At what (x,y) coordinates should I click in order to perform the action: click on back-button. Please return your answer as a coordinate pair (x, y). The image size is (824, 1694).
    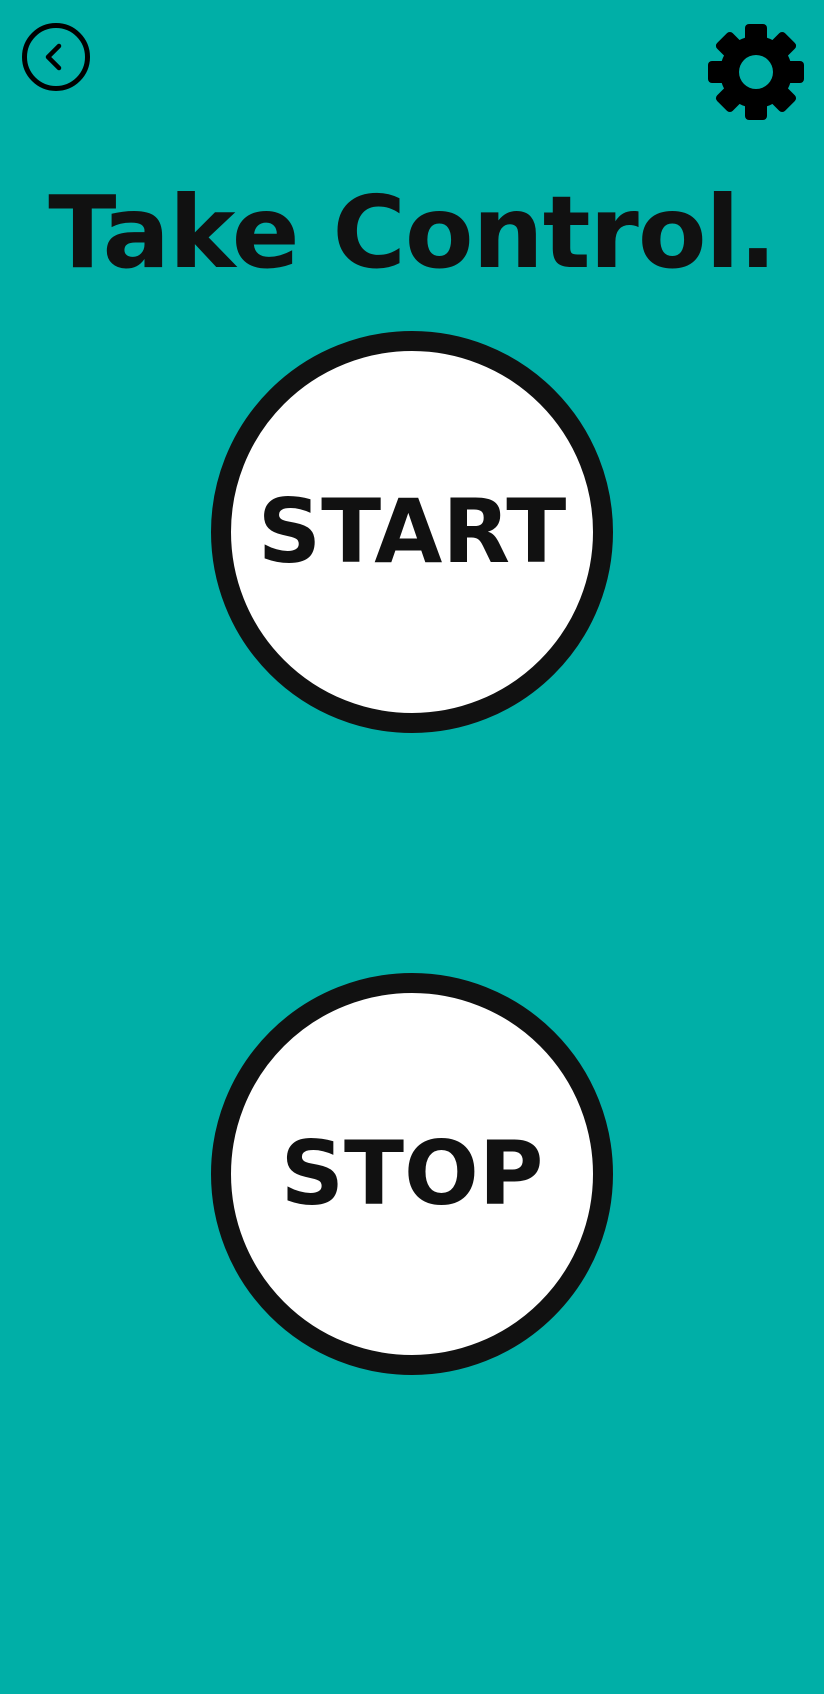
    Looking at the image, I should click on (56, 57).